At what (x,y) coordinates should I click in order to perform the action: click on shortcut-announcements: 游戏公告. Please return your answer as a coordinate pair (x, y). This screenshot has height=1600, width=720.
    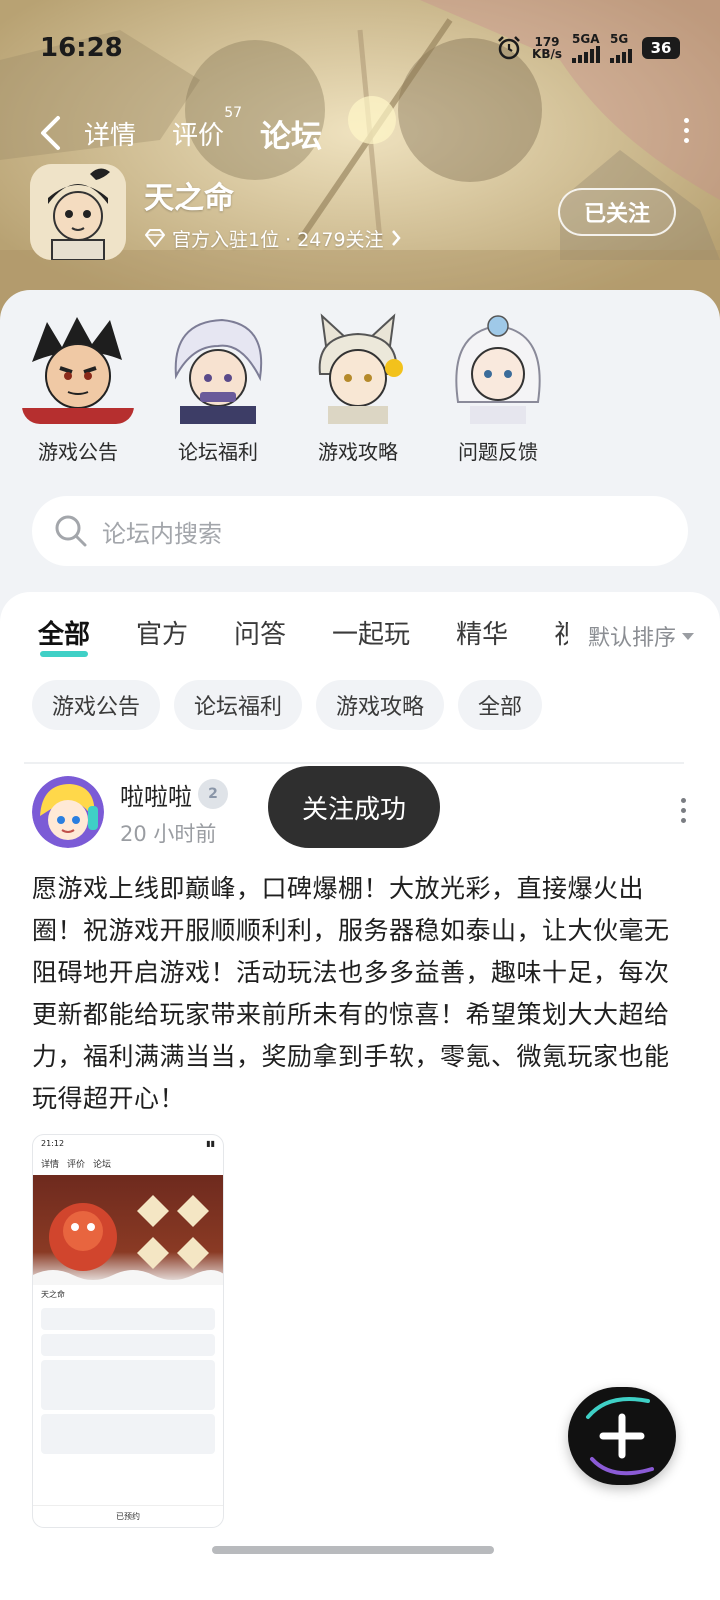
    Looking at the image, I should click on (78, 388).